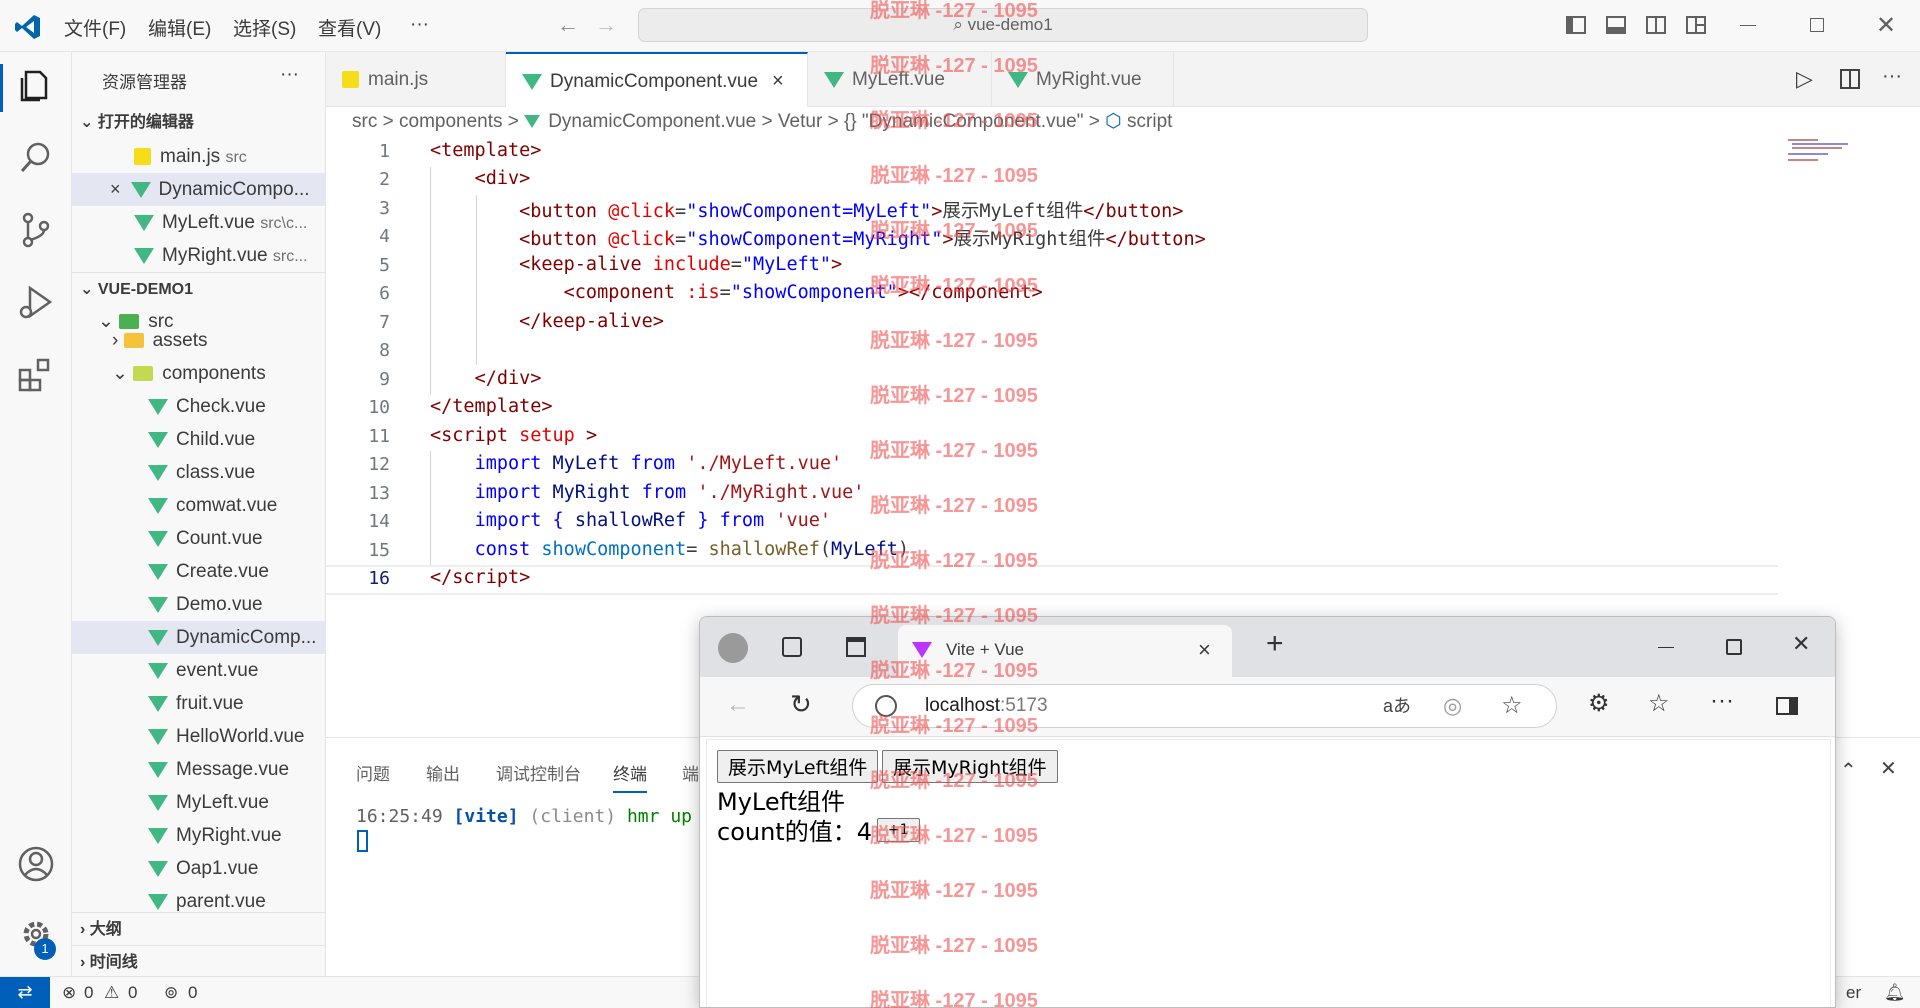 The image size is (1920, 1008). Describe the element at coordinates (900, 79) in the screenshot. I see `tab-myleft: MyLeft.vue` at that location.